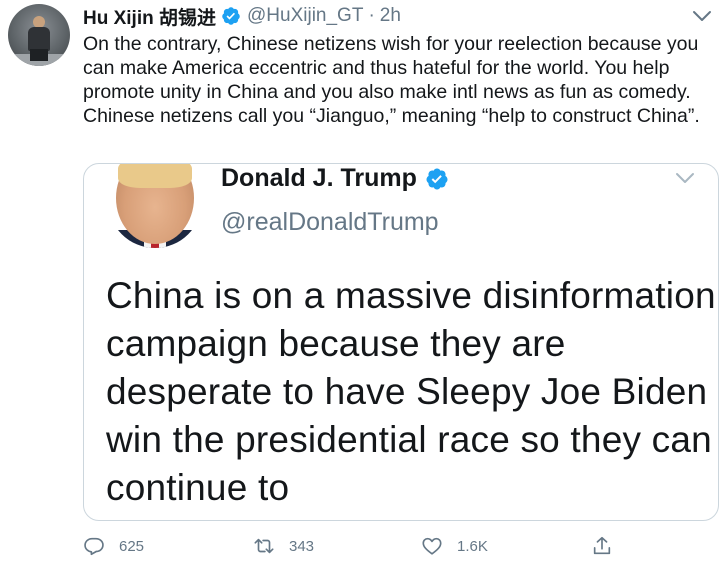  What do you see at coordinates (149, 16) in the screenshot?
I see `author-name: Hu Xijin 胡锡进` at bounding box center [149, 16].